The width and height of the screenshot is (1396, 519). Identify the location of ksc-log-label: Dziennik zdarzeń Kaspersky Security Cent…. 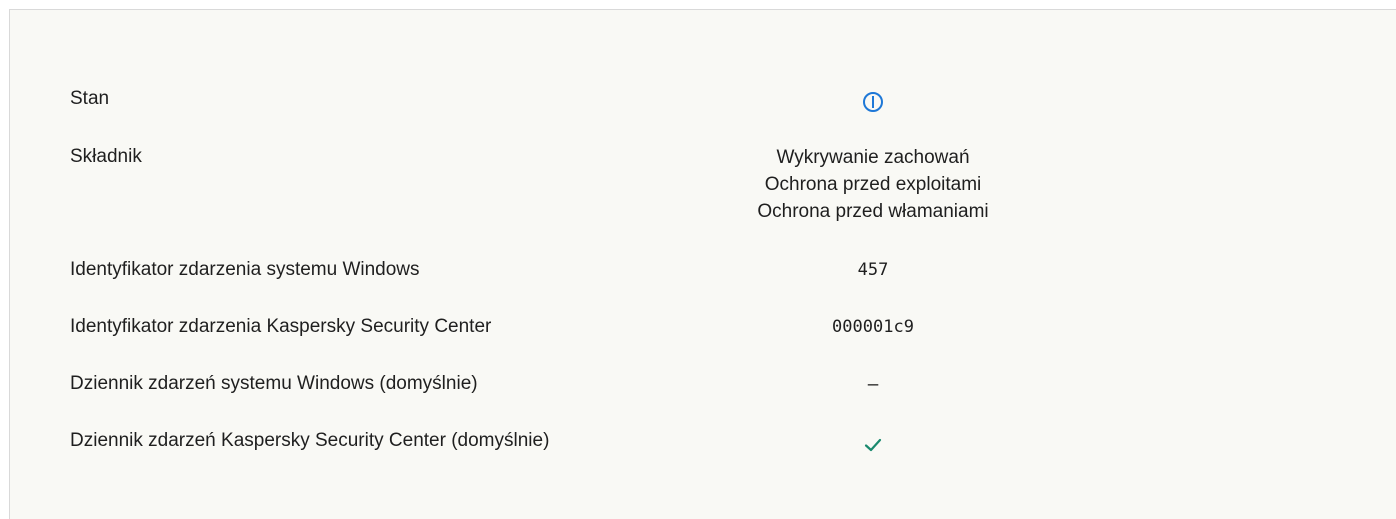
(310, 440).